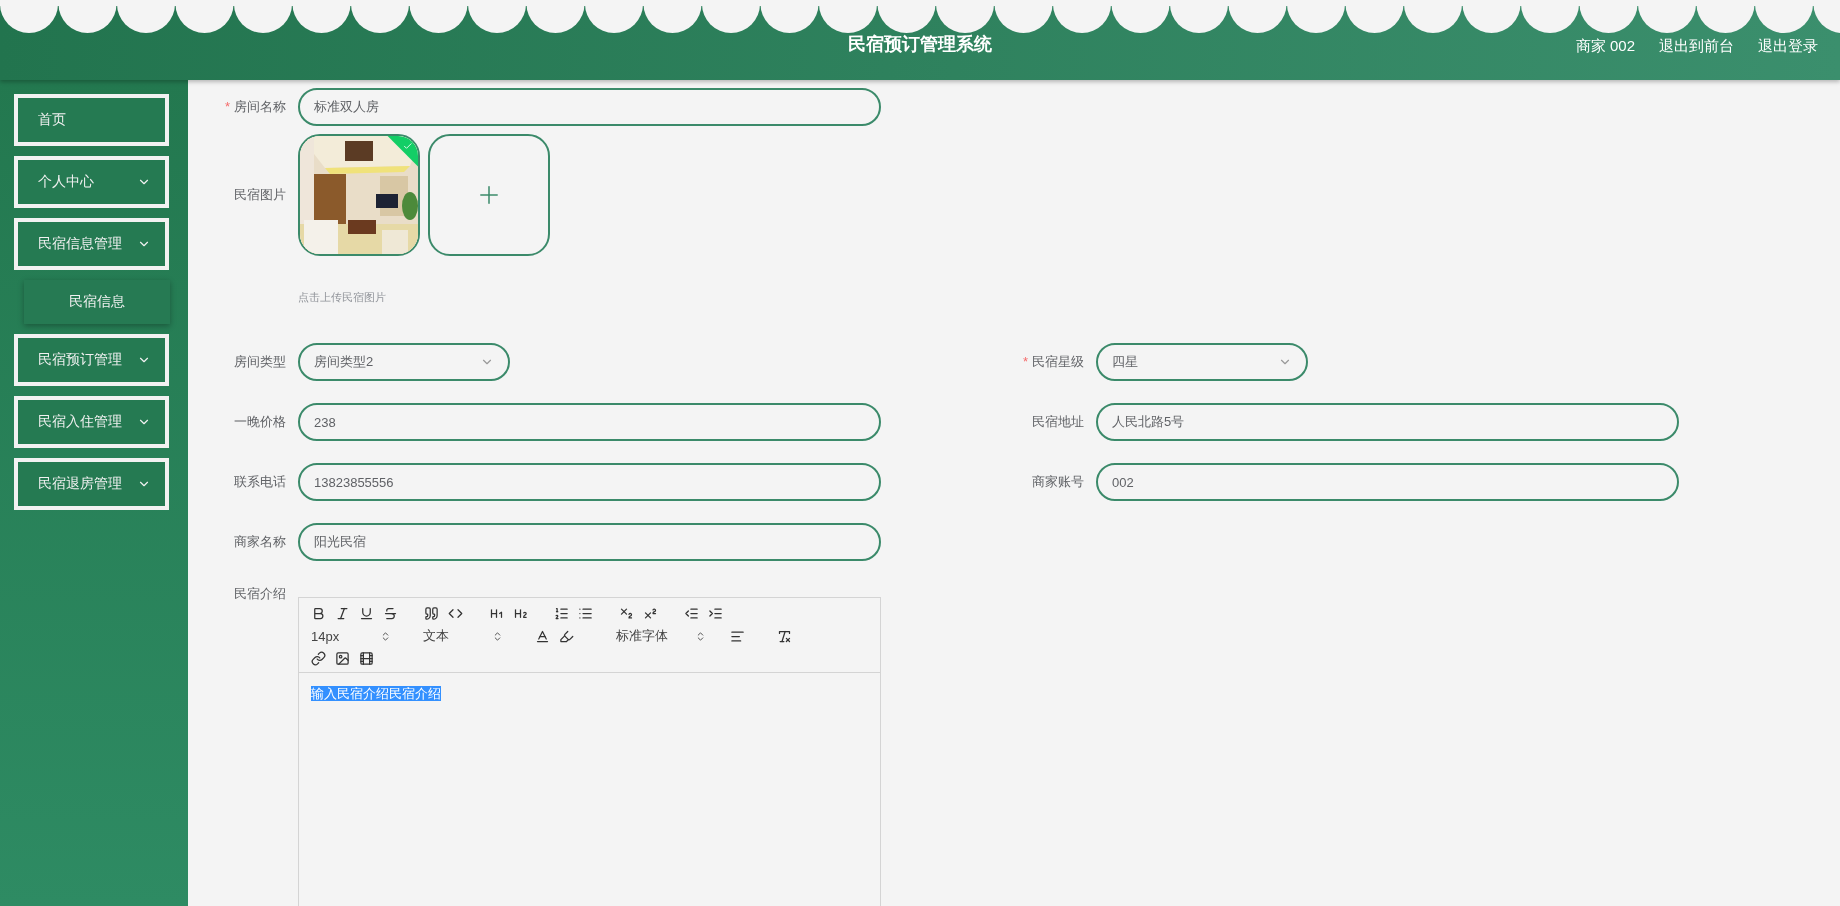  I want to click on field-label: 民宿地址, so click(1057, 422).